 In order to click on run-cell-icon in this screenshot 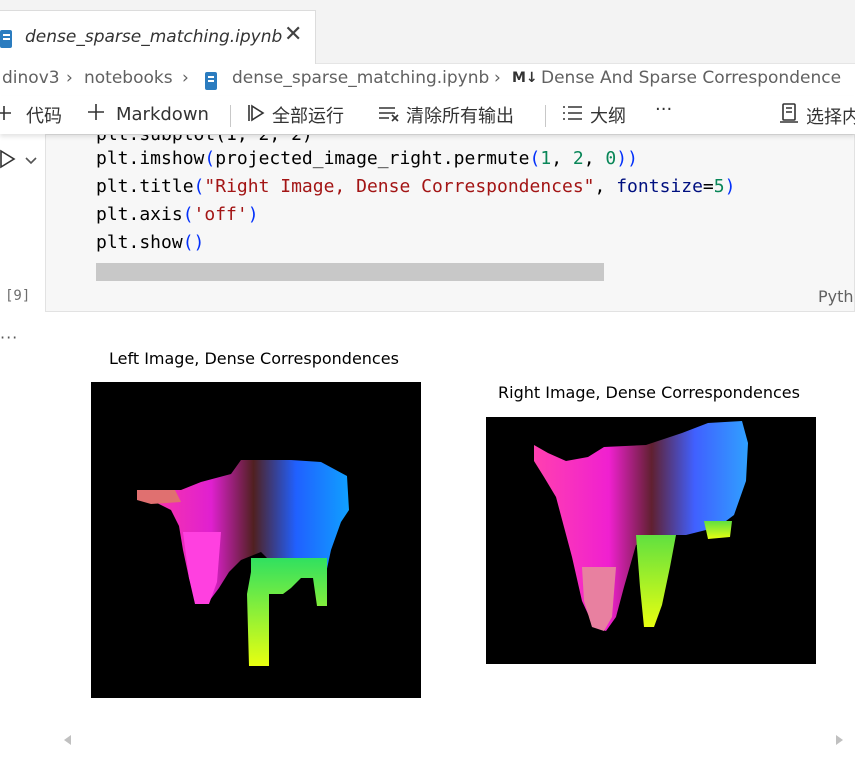, I will do `click(8, 161)`.